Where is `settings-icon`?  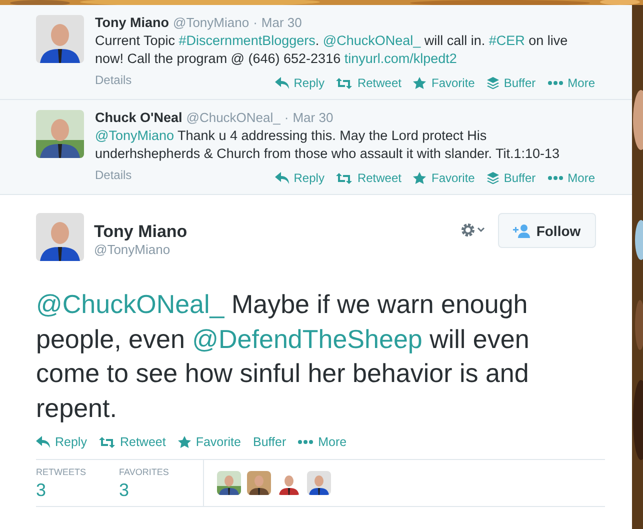 settings-icon is located at coordinates (473, 230).